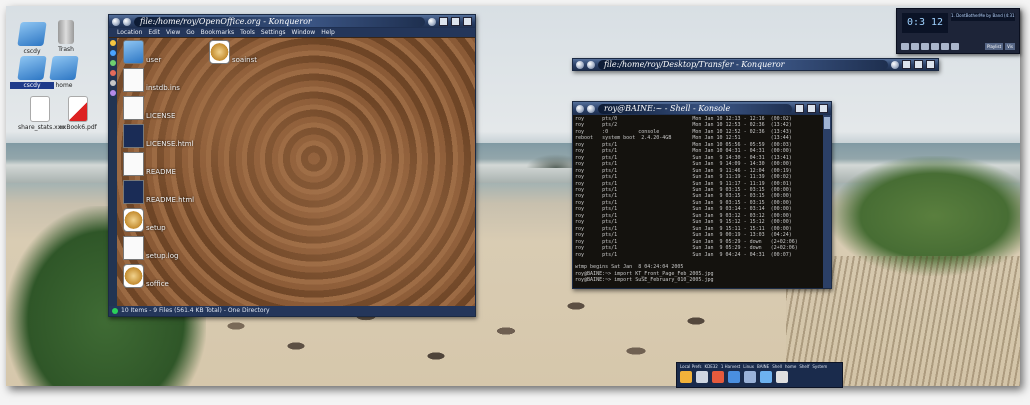 The image size is (1030, 405). I want to click on desktop-icon-home: home, so click(64, 72).